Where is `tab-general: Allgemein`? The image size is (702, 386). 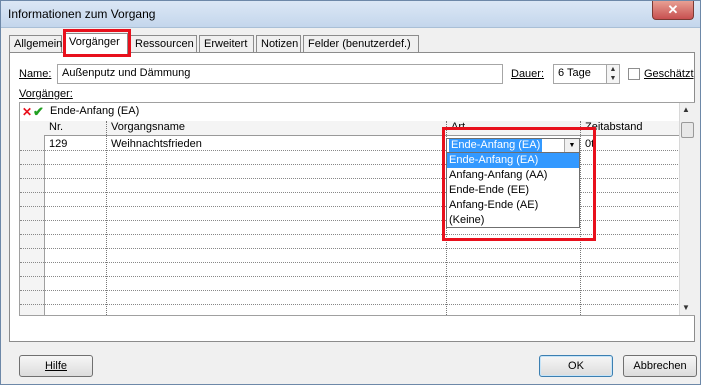 tab-general: Allgemein is located at coordinates (35, 43).